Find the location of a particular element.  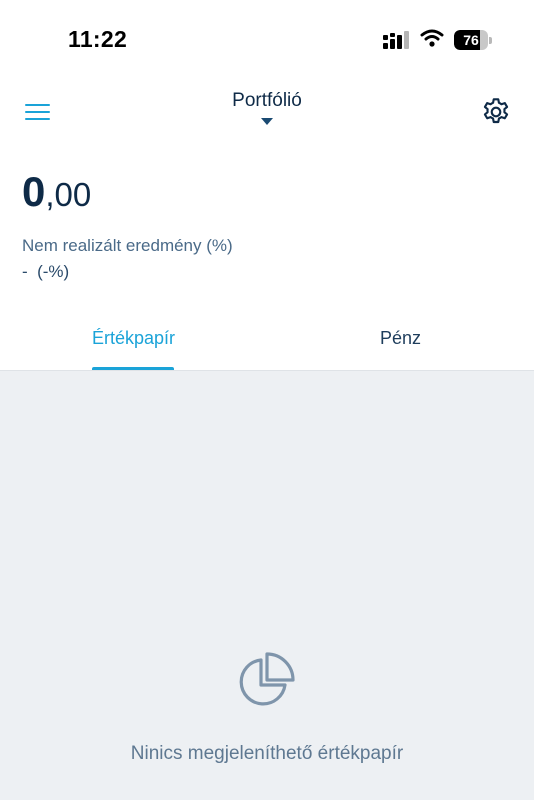

status-bar: 11:22 76 is located at coordinates (267, 40).